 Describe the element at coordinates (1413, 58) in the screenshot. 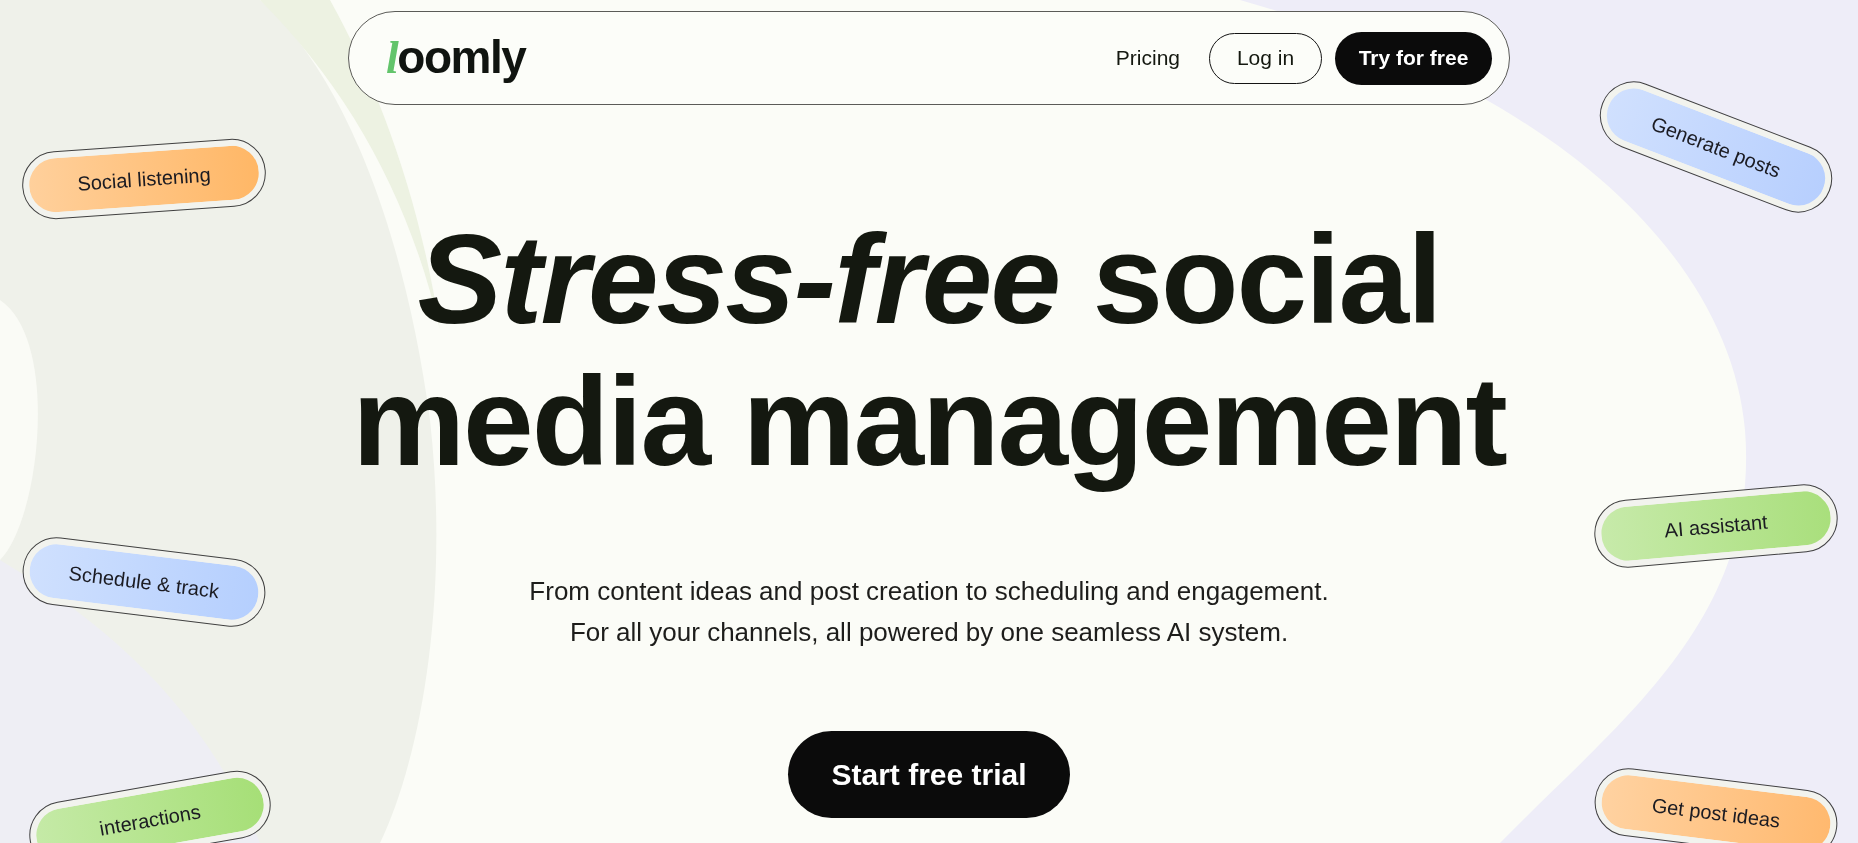

I see `signup-button: Try for free` at that location.